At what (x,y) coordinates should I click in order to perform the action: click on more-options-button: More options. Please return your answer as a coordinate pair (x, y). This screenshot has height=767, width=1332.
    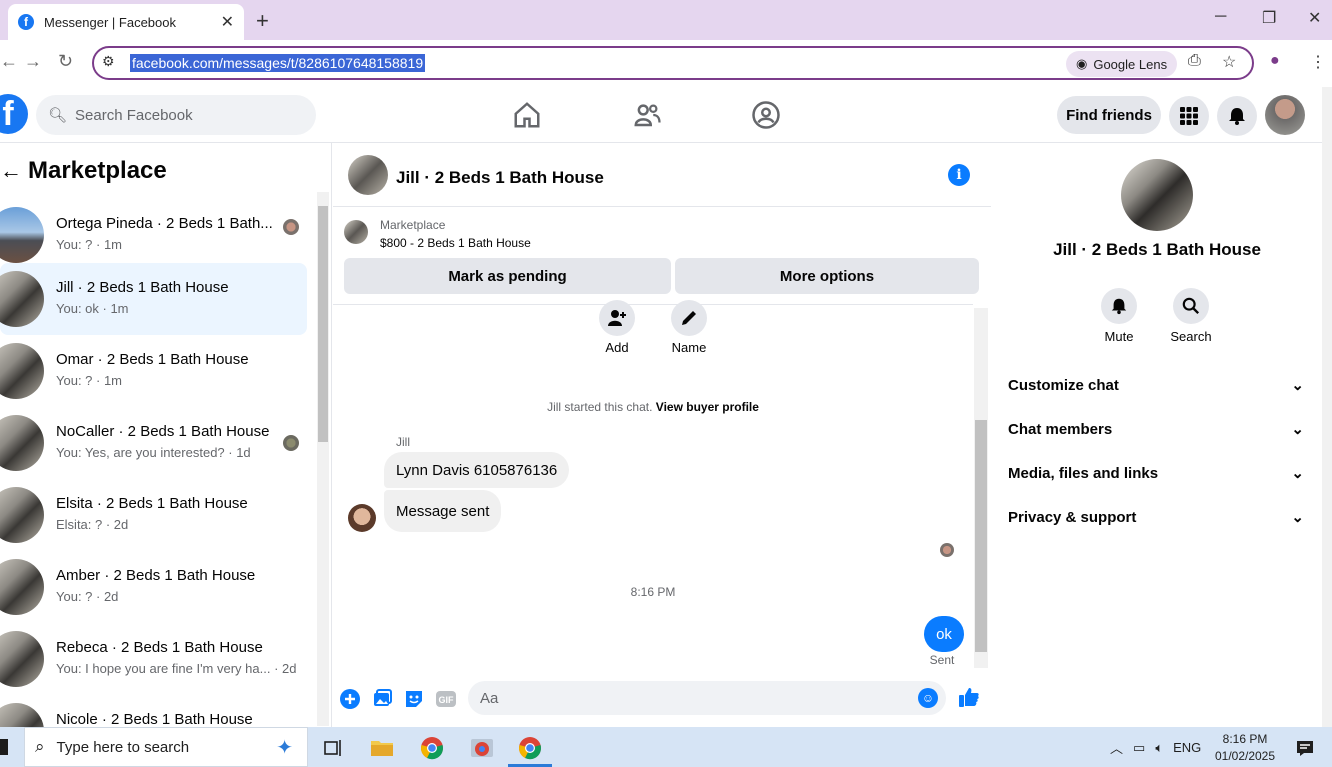
    Looking at the image, I should click on (827, 276).